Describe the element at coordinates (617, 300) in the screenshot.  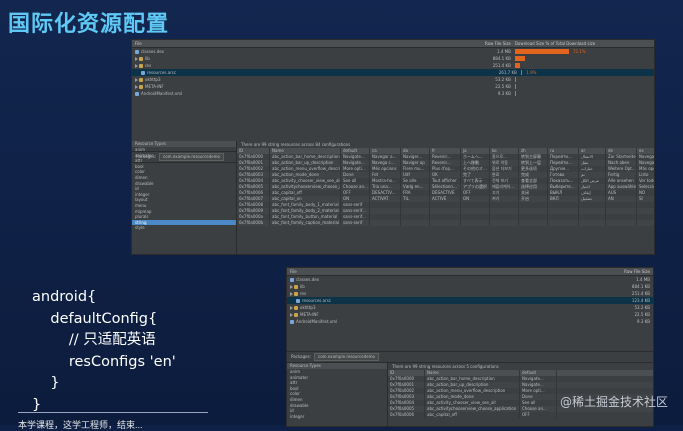
I see `file-size: 123.4 KB` at that location.